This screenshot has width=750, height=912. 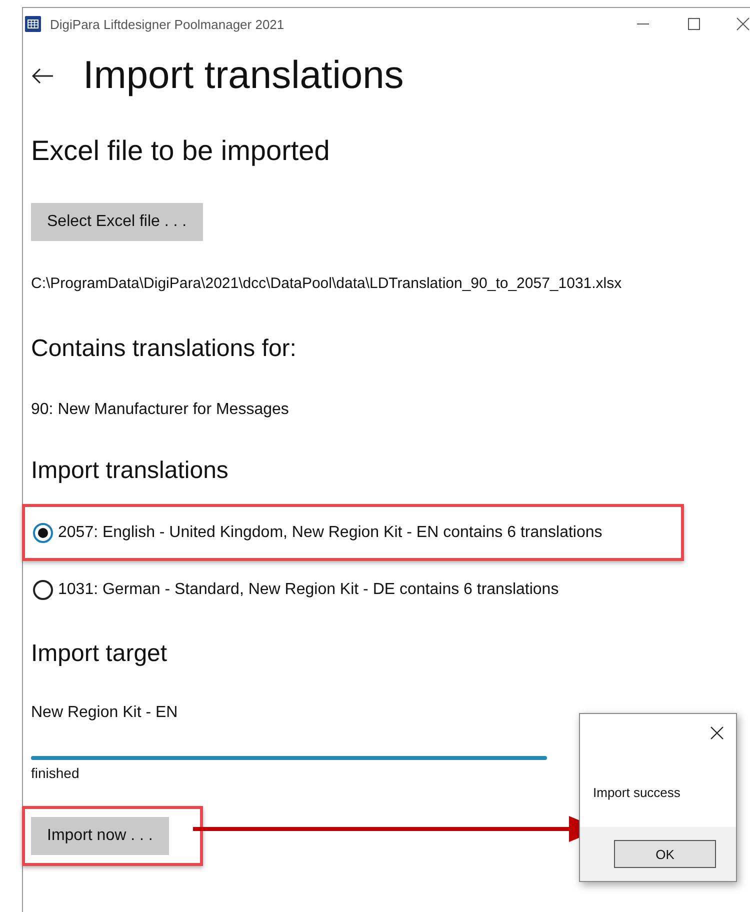 What do you see at coordinates (33, 24) in the screenshot?
I see `app-icon` at bounding box center [33, 24].